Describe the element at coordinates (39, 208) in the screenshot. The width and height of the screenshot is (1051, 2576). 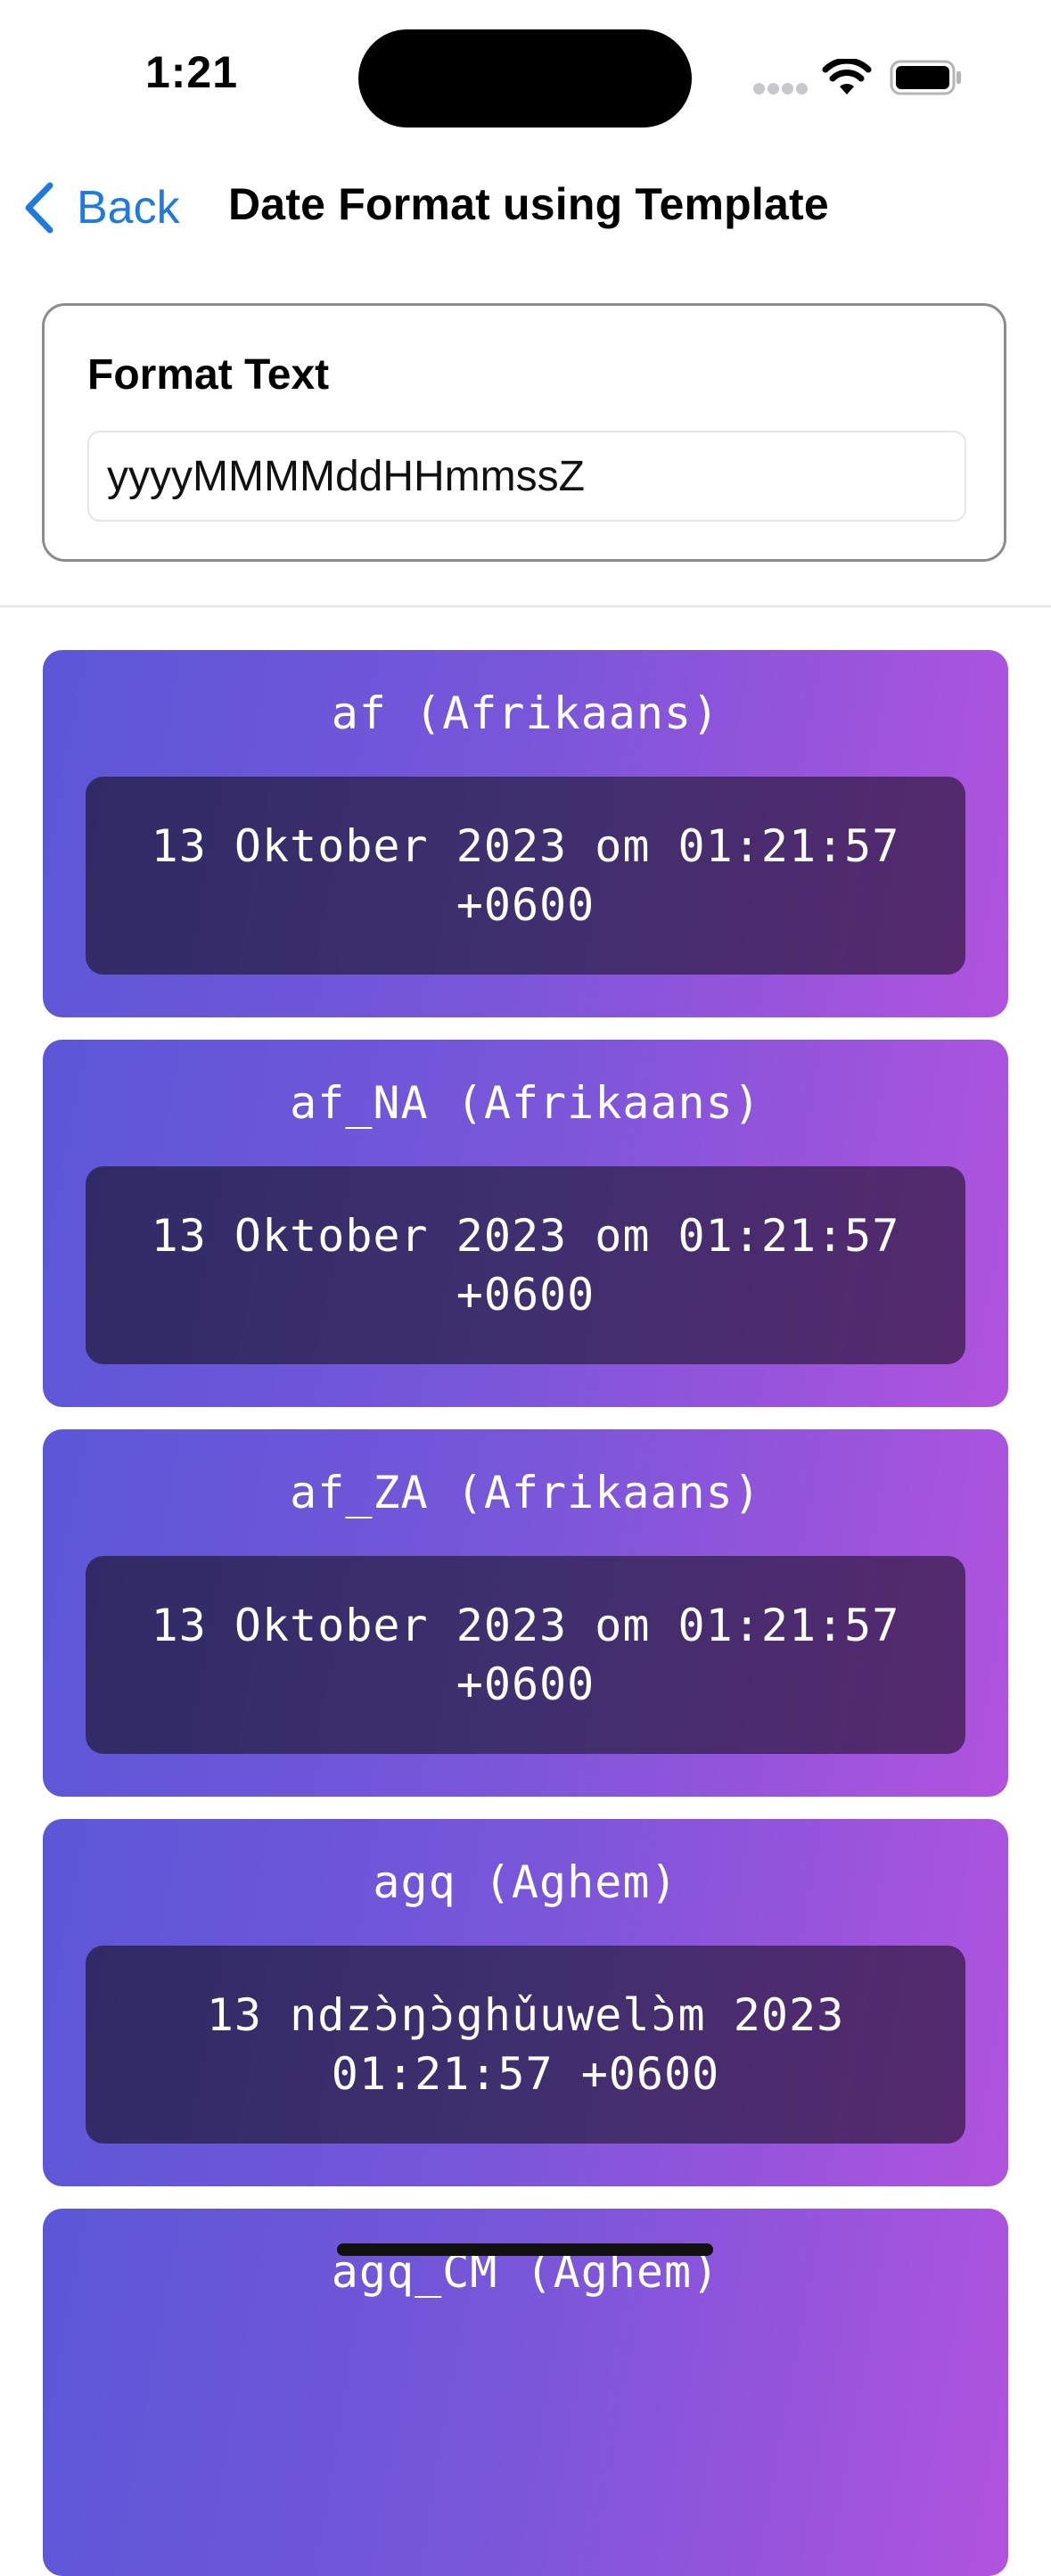
I see `chevron-left-icon` at that location.